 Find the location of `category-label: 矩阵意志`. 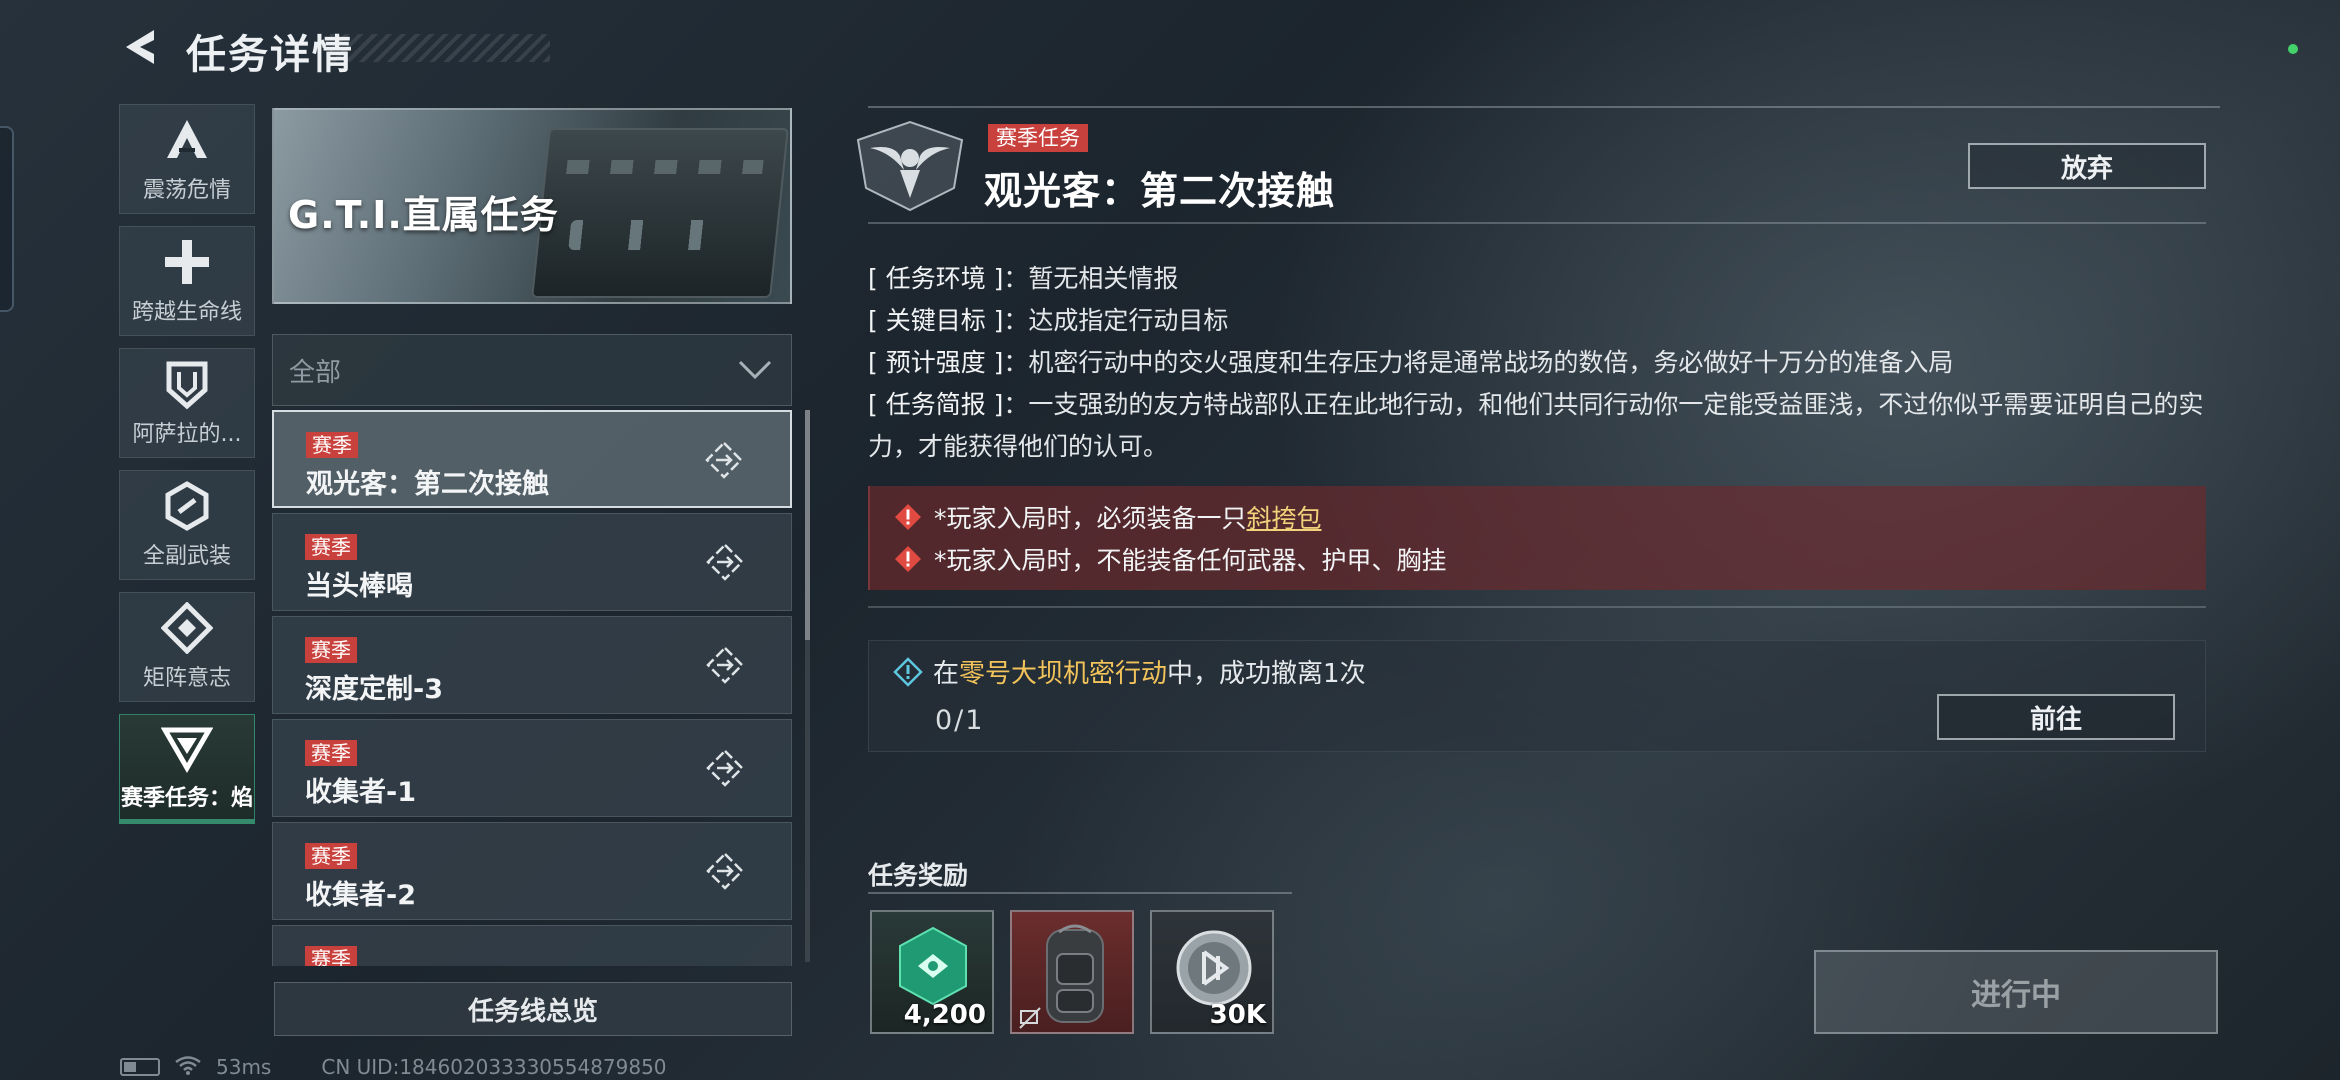

category-label: 矩阵意志 is located at coordinates (186, 678).